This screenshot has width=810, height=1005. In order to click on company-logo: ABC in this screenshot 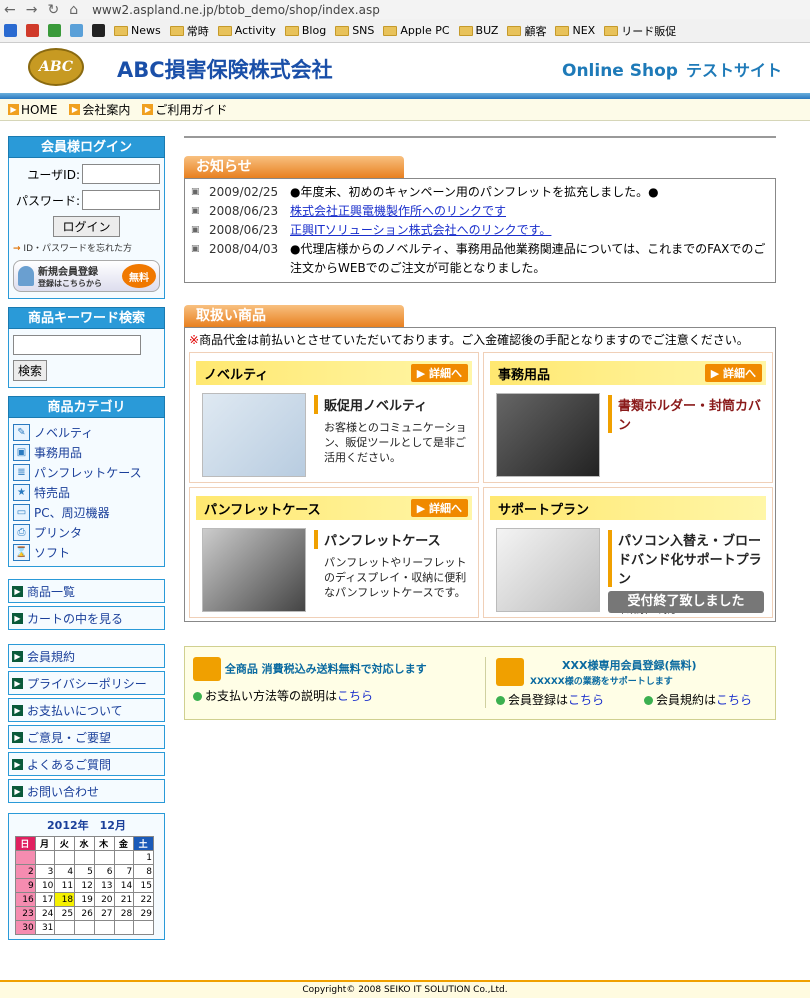, I will do `click(56, 67)`.